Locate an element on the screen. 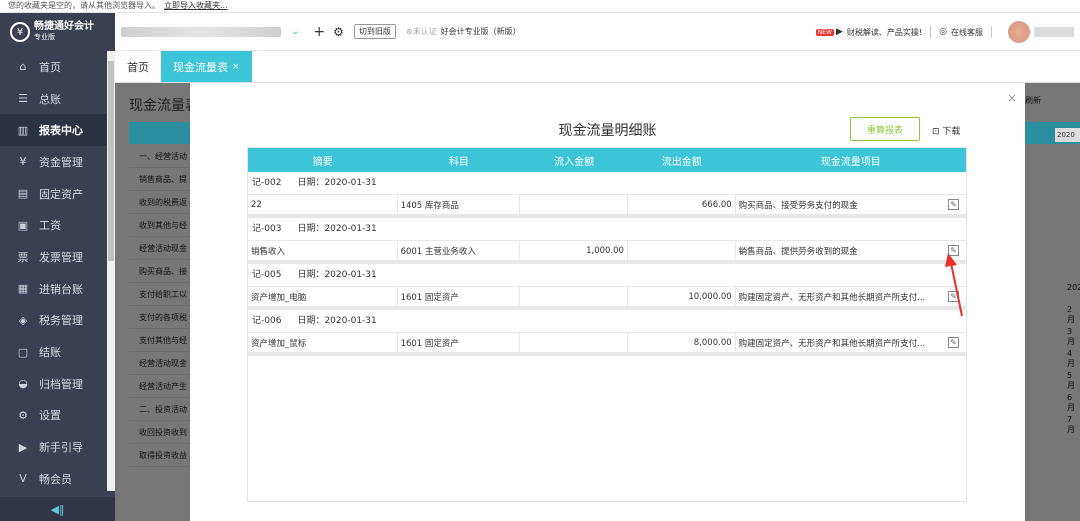  recalculate-report-button: 重算报表 is located at coordinates (885, 129).